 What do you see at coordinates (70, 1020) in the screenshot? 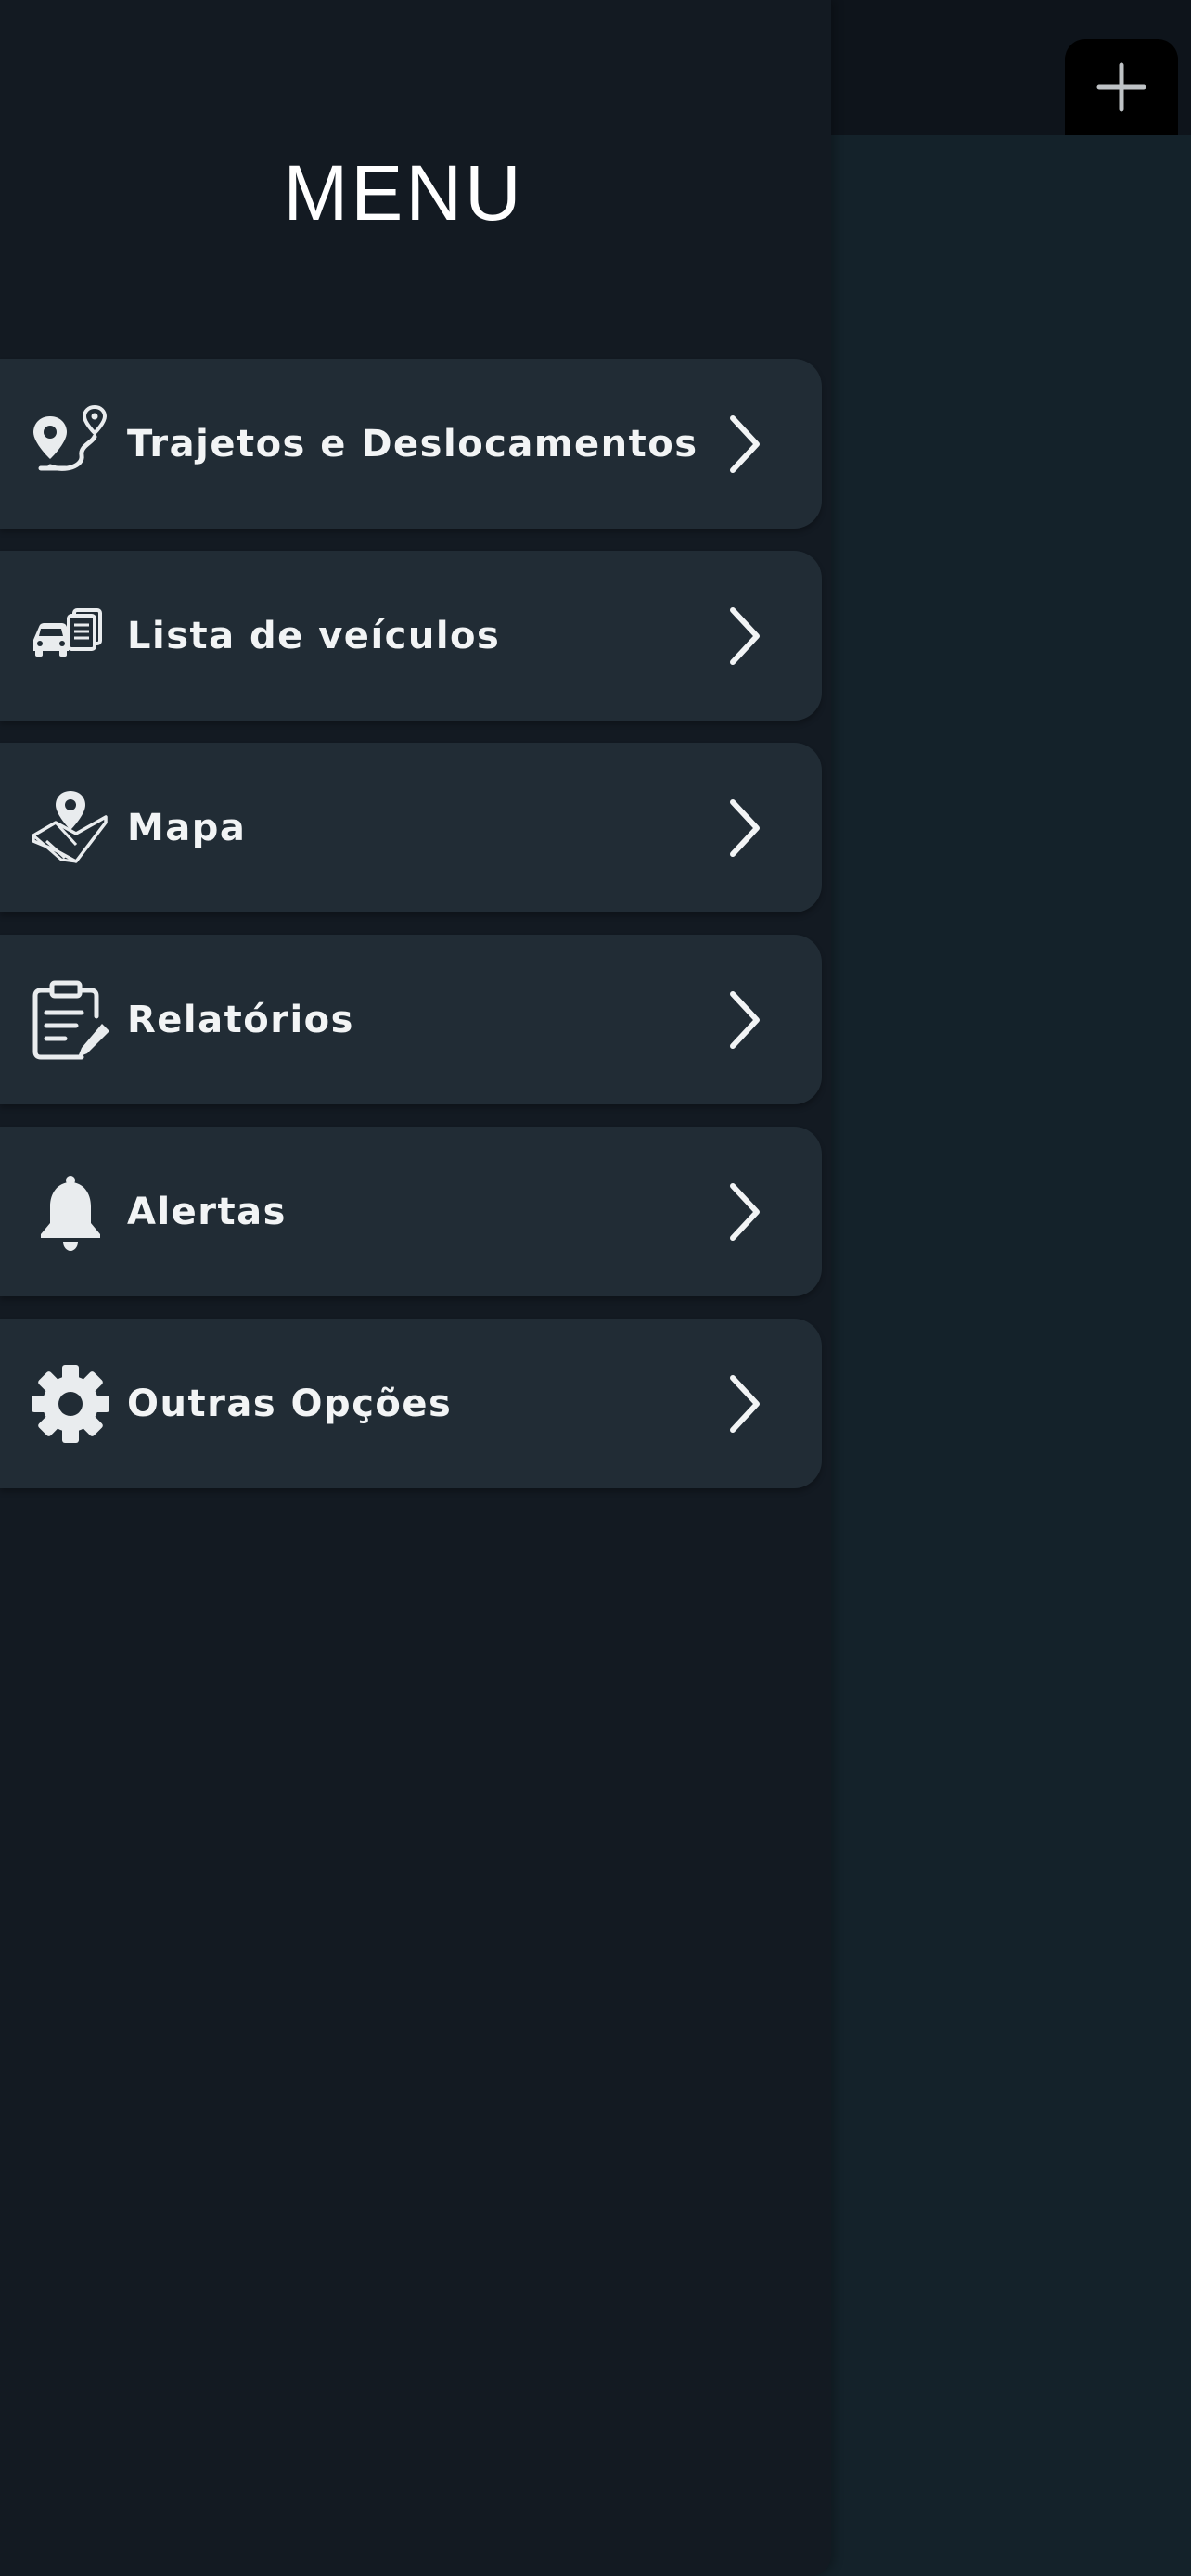
I see `report-clipboard-icon` at bounding box center [70, 1020].